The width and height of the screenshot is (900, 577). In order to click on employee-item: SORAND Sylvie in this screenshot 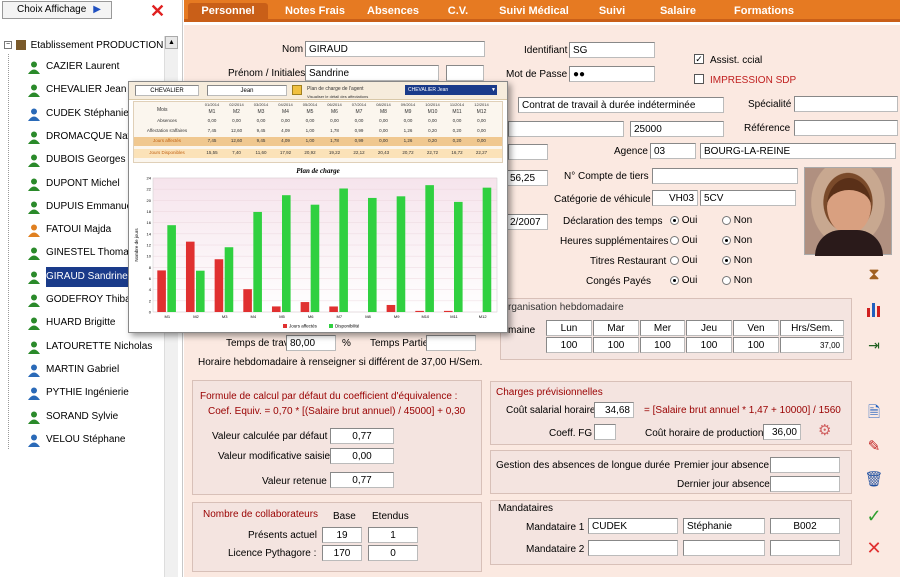, I will do `click(89, 417)`.